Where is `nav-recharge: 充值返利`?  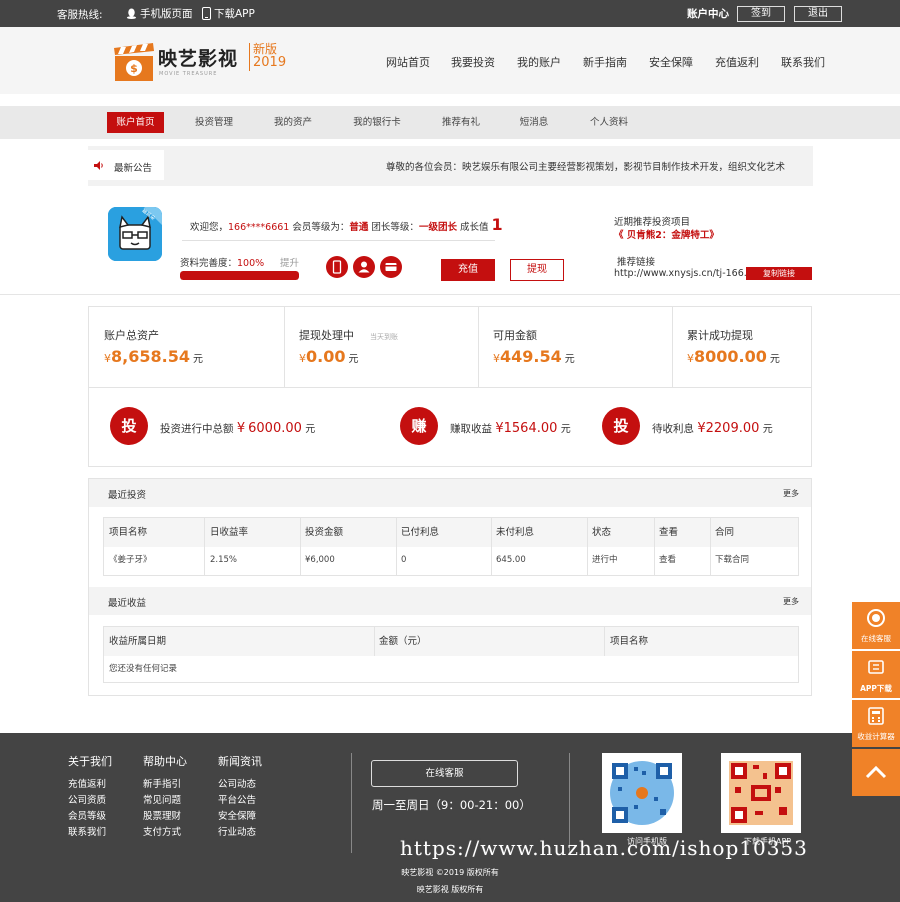 nav-recharge: 充值返利 is located at coordinates (737, 62).